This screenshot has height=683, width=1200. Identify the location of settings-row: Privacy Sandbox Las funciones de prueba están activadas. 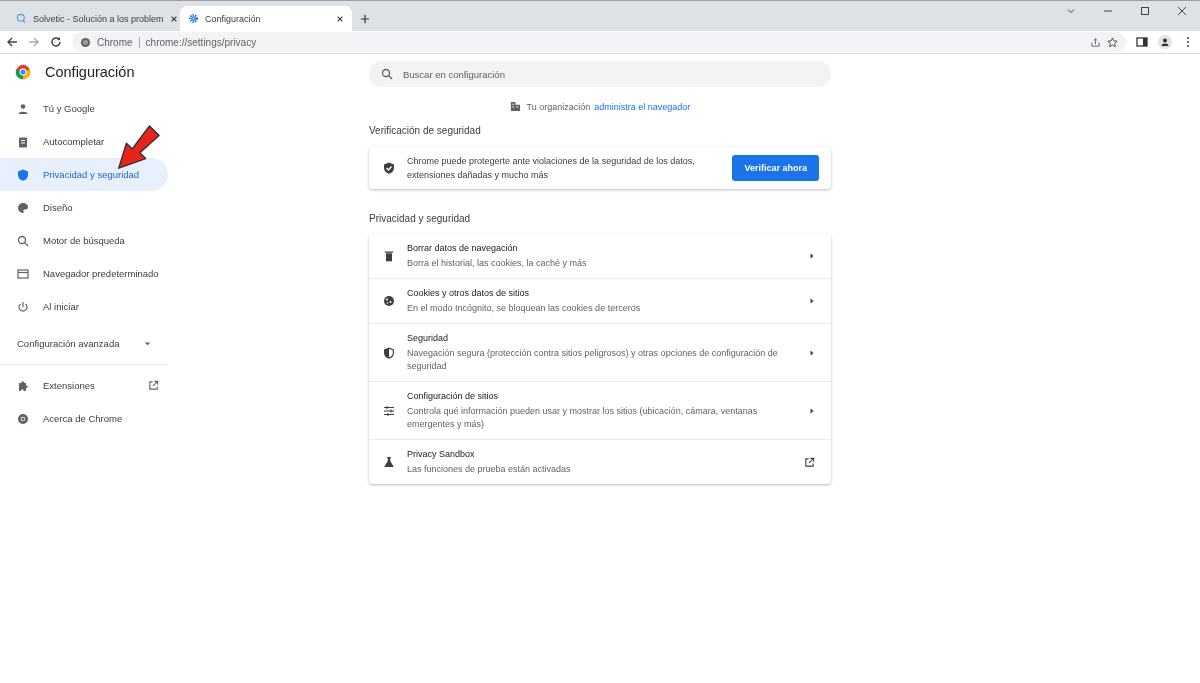
(600, 461).